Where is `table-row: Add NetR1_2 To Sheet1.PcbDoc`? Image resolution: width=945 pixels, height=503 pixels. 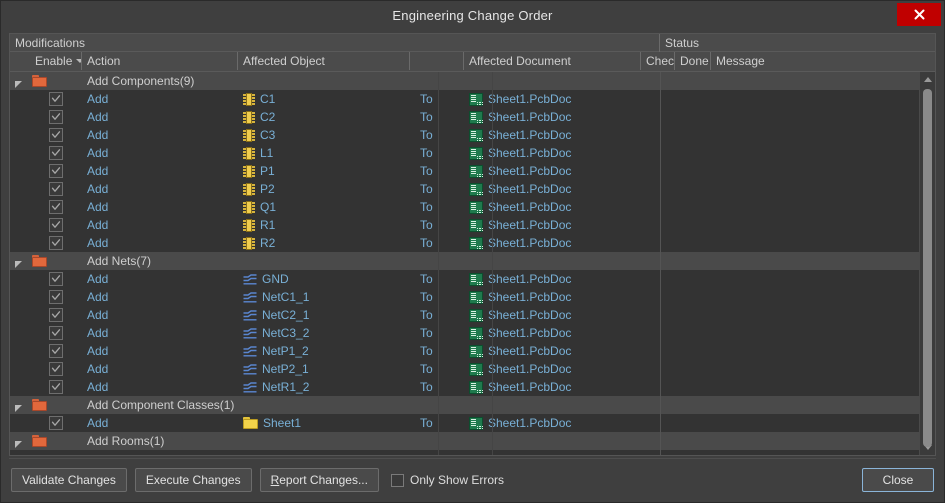 table-row: Add NetR1_2 To Sheet1.PcbDoc is located at coordinates (464, 387).